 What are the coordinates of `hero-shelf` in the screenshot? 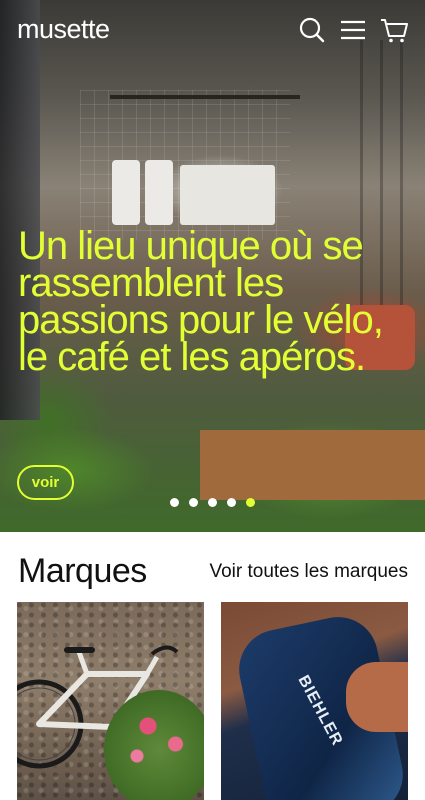 It's located at (205, 97).